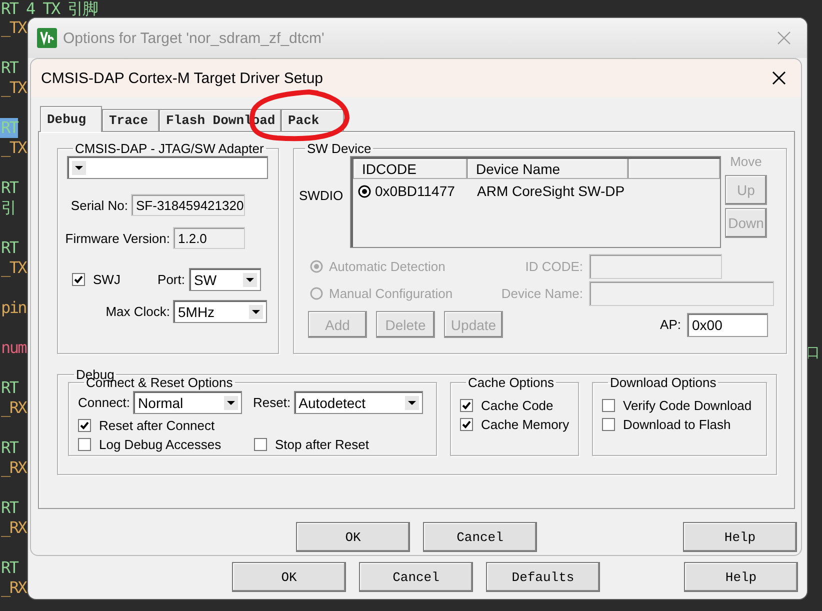  What do you see at coordinates (188, 205) in the screenshot?
I see `serial-number-field: SF-318459421320` at bounding box center [188, 205].